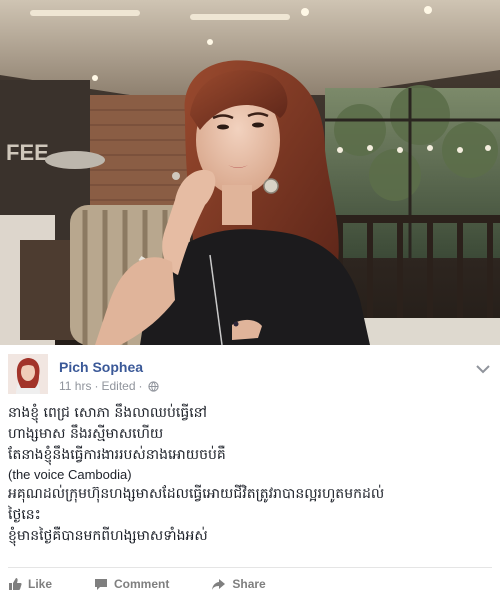 Image resolution: width=500 pixels, height=600 pixels. I want to click on share-label: Share, so click(249, 584).